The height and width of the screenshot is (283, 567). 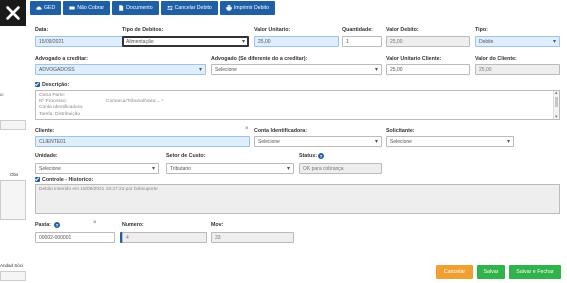 What do you see at coordinates (308, 156) in the screenshot?
I see `status-label: Status:` at bounding box center [308, 156].